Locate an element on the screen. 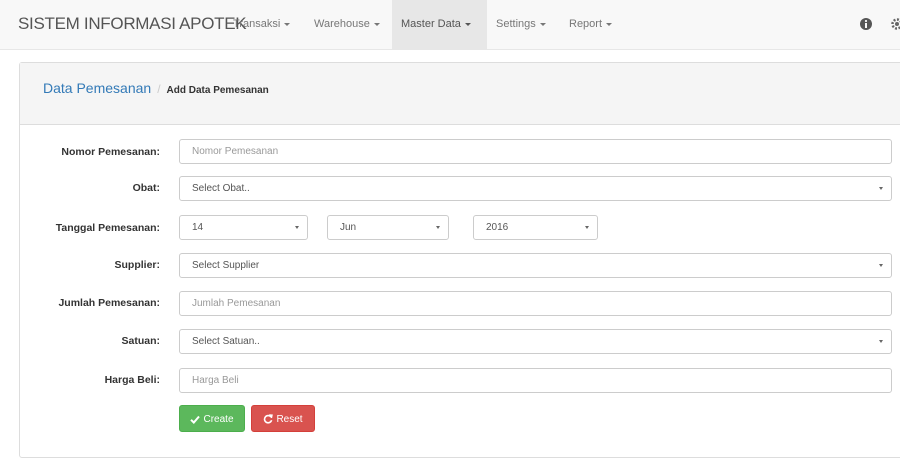 The width and height of the screenshot is (900, 465). nav-menu-settings: Settings is located at coordinates (521, 24).